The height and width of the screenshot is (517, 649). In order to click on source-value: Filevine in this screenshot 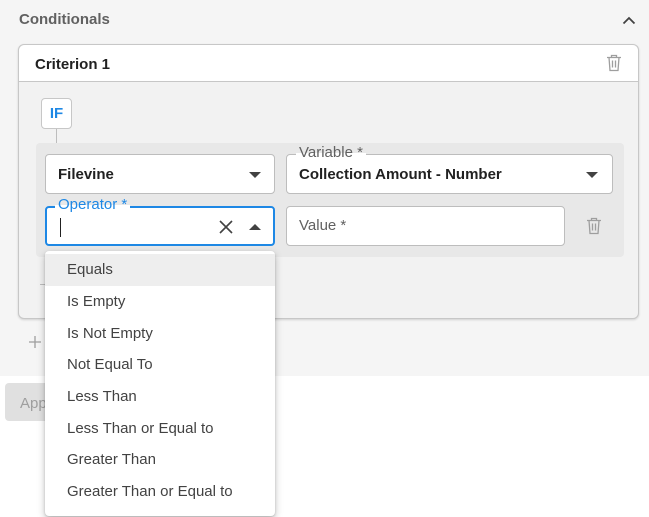, I will do `click(86, 174)`.